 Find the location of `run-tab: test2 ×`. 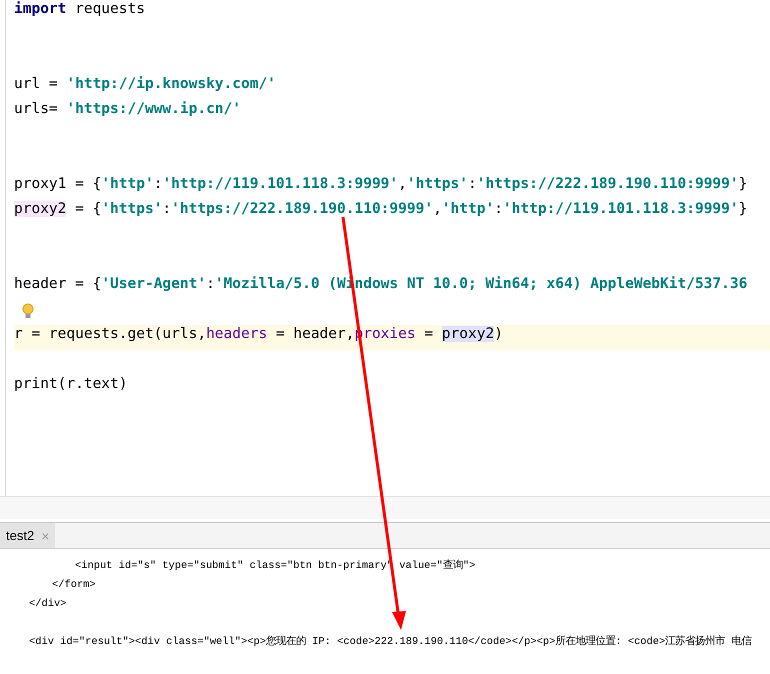

run-tab: test2 × is located at coordinates (28, 535).